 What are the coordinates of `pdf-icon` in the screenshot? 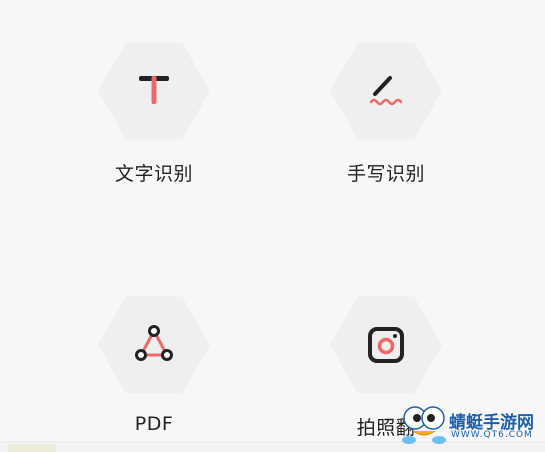 It's located at (154, 343).